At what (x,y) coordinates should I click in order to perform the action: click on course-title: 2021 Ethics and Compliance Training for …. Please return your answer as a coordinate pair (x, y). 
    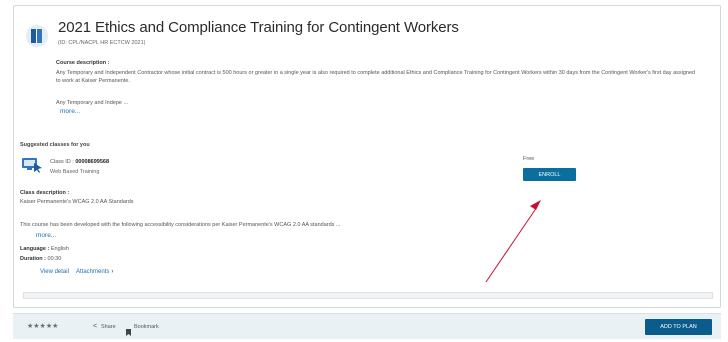
    Looking at the image, I should click on (258, 27).